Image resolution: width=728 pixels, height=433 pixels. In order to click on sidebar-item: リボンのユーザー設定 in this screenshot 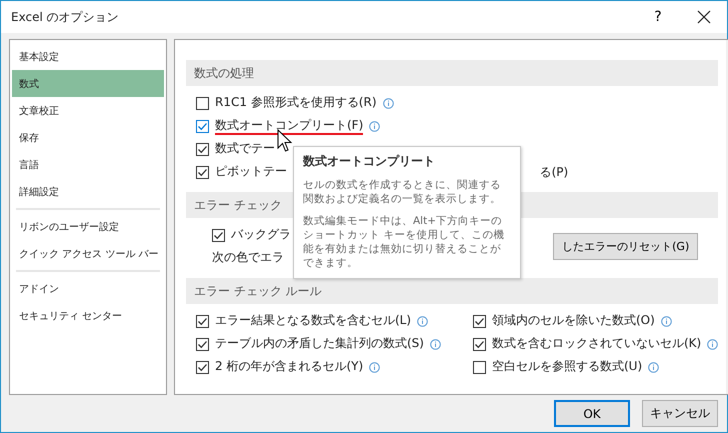, I will do `click(88, 226)`.